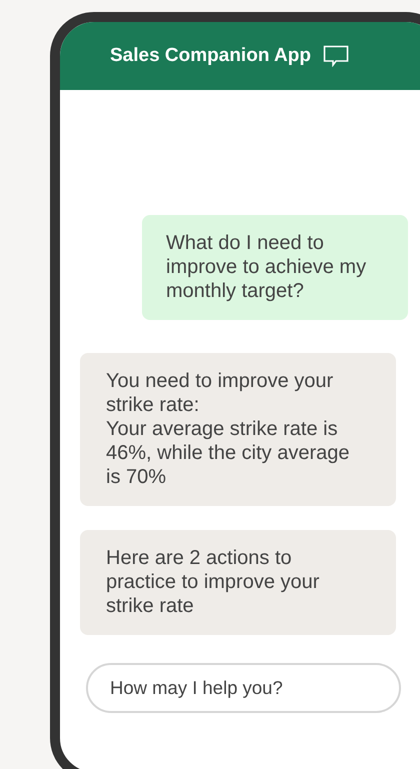 The width and height of the screenshot is (420, 769). Describe the element at coordinates (275, 267) in the screenshot. I see `user-message: What do I need to improve to achieve my monthly target?` at that location.